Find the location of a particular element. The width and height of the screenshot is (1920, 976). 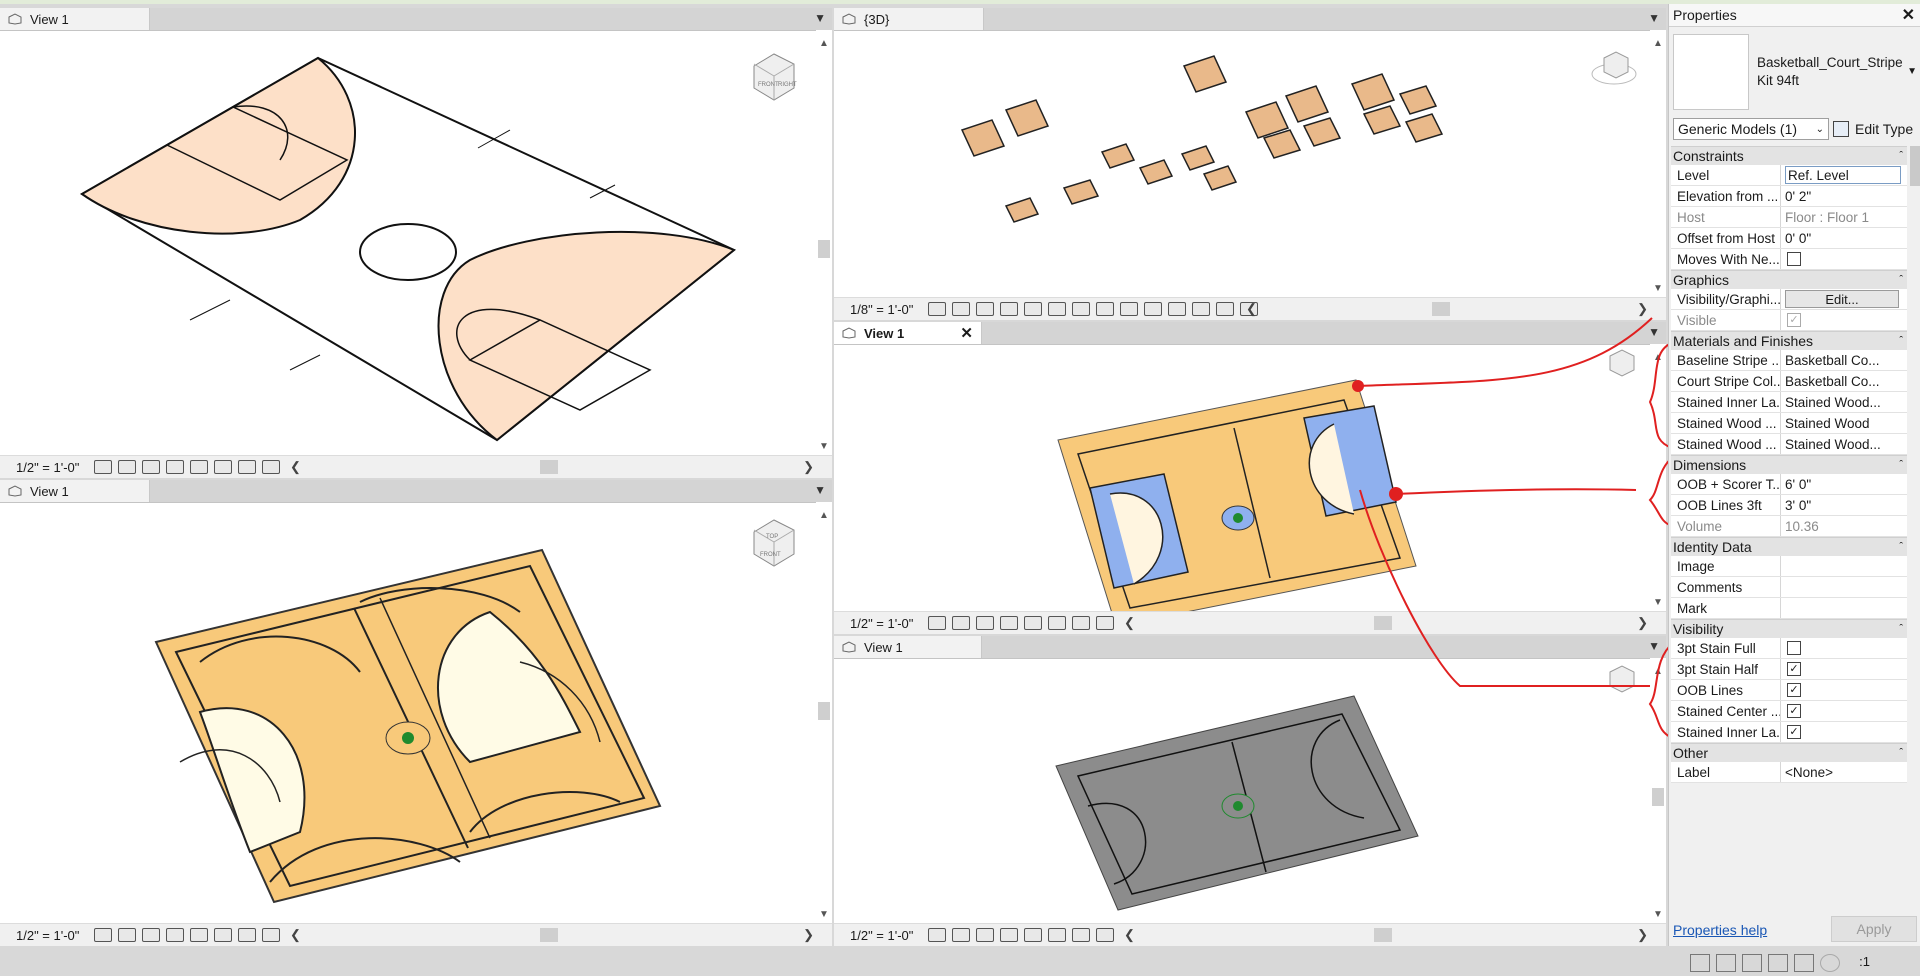

property-value-text: Stained Wood is located at coordinates (1827, 423).